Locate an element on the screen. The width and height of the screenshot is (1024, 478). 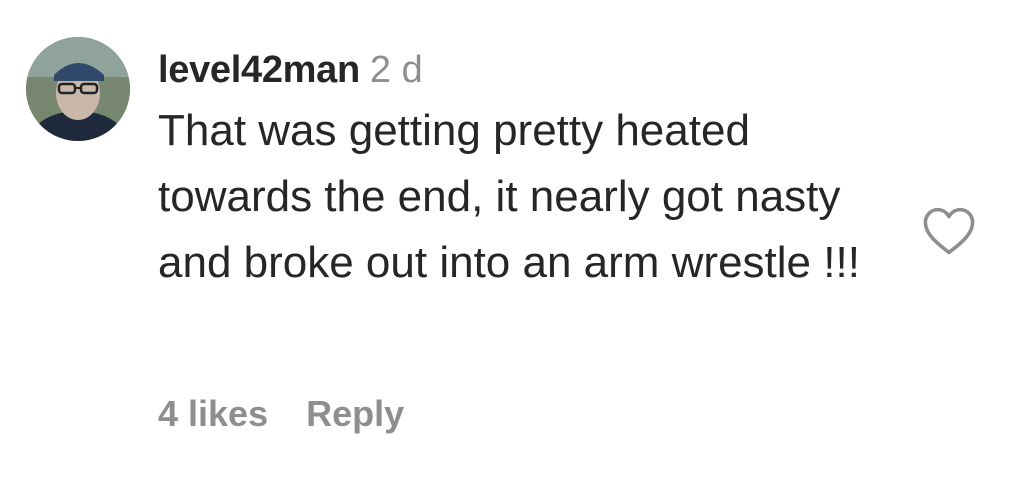
username: level42man is located at coordinates (259, 70).